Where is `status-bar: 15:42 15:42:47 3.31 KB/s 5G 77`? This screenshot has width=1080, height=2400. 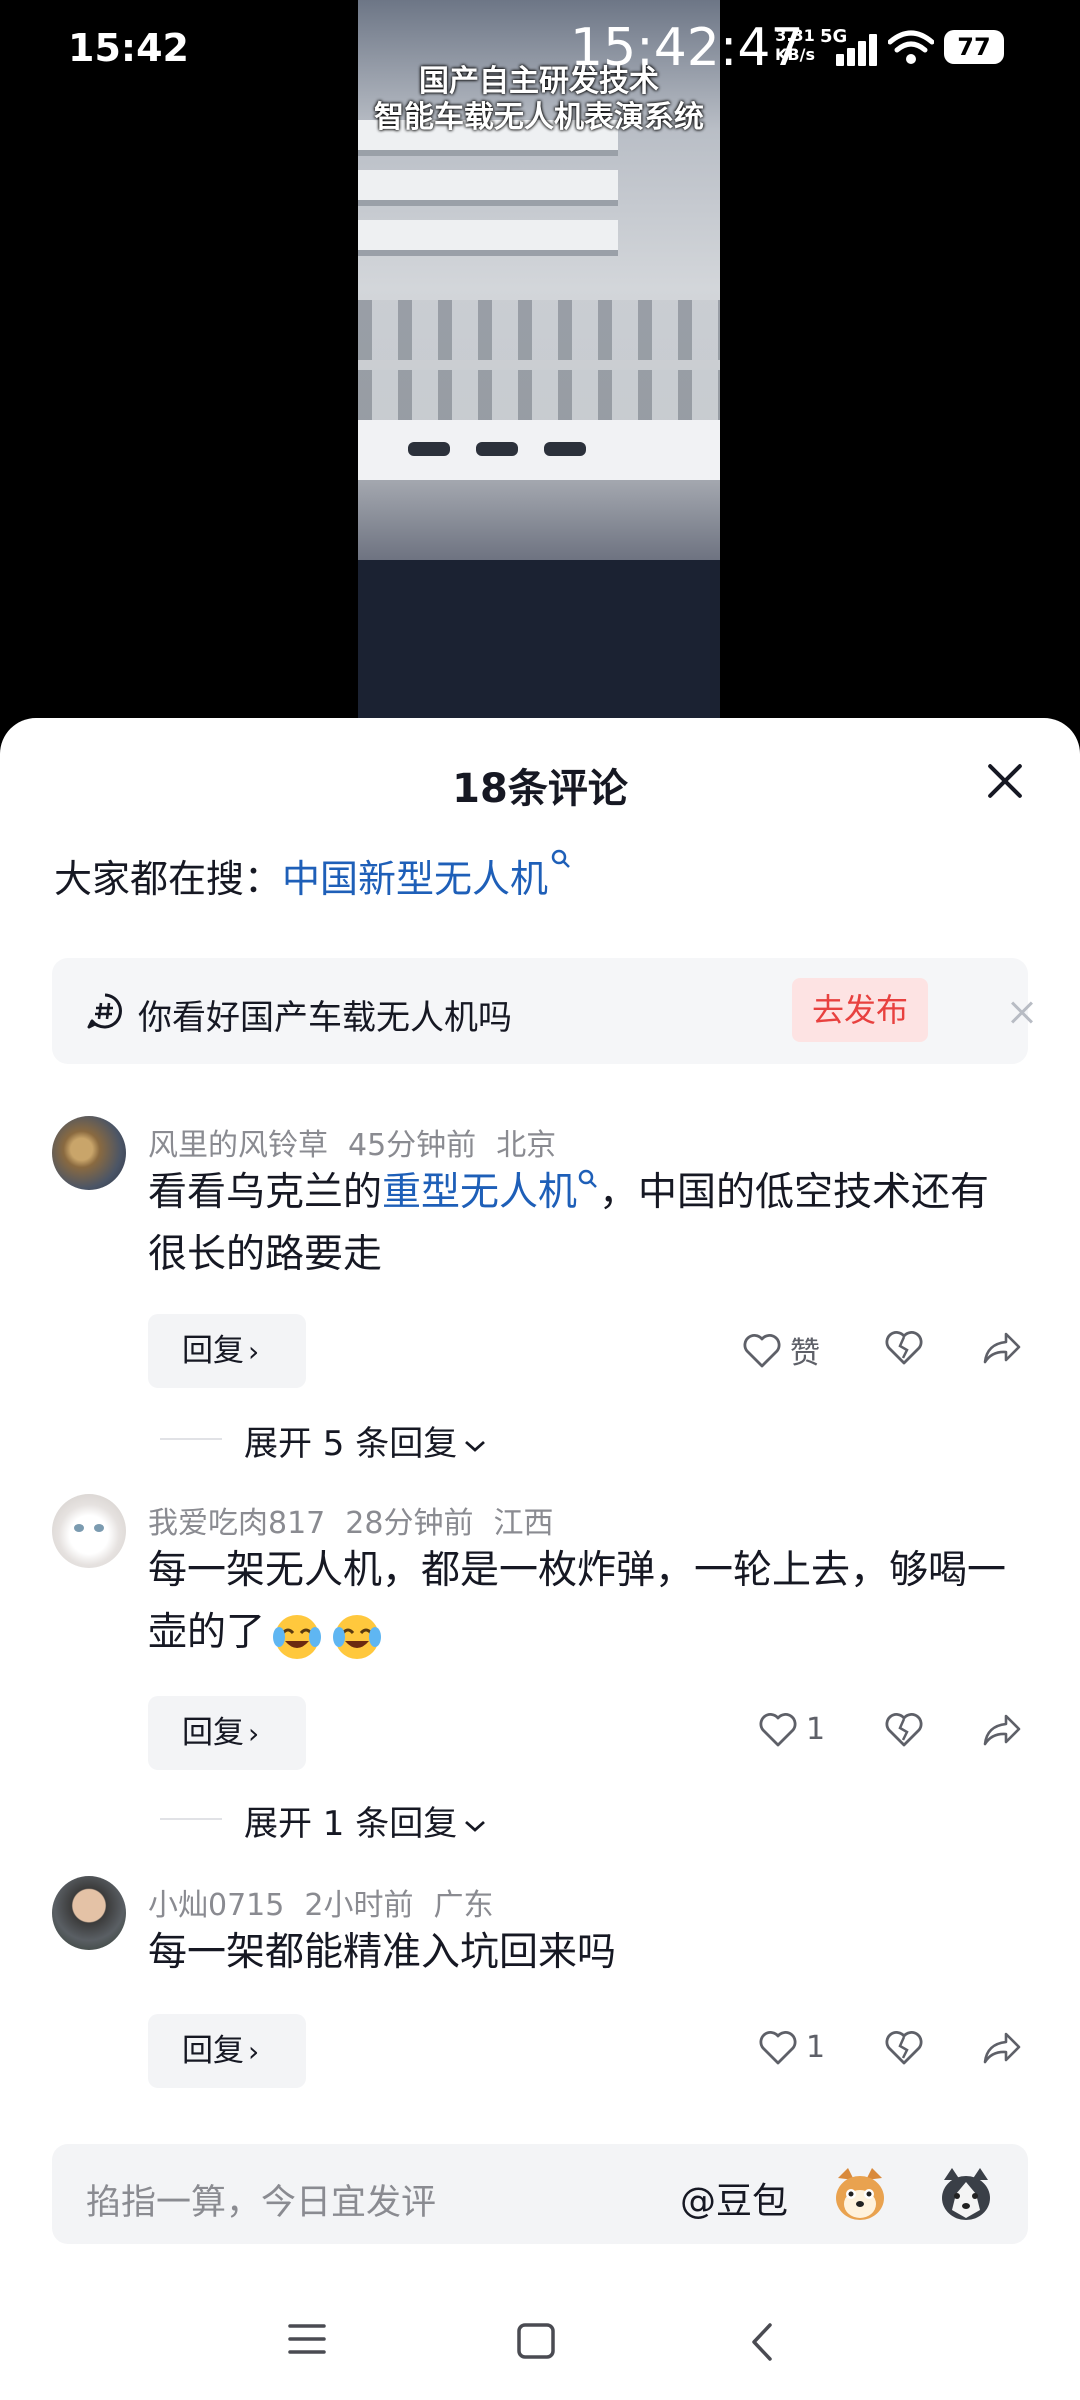 status-bar: 15:42 15:42:47 3.31 KB/s 5G 77 is located at coordinates (540, 50).